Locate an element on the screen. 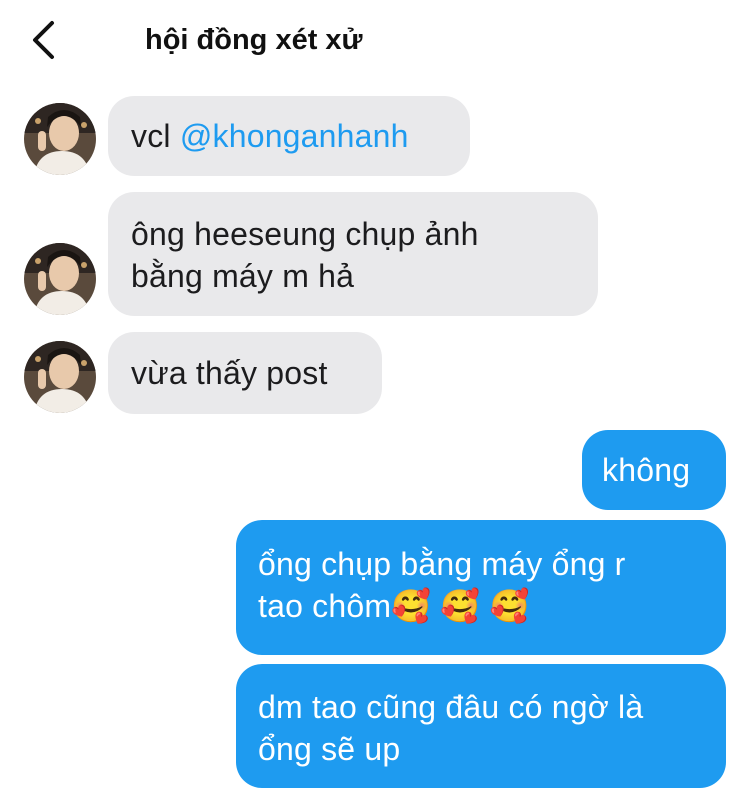 The width and height of the screenshot is (750, 792). message-bubble-incoming: ông heeseung chụp ảnh bằng máy m hả is located at coordinates (353, 254).